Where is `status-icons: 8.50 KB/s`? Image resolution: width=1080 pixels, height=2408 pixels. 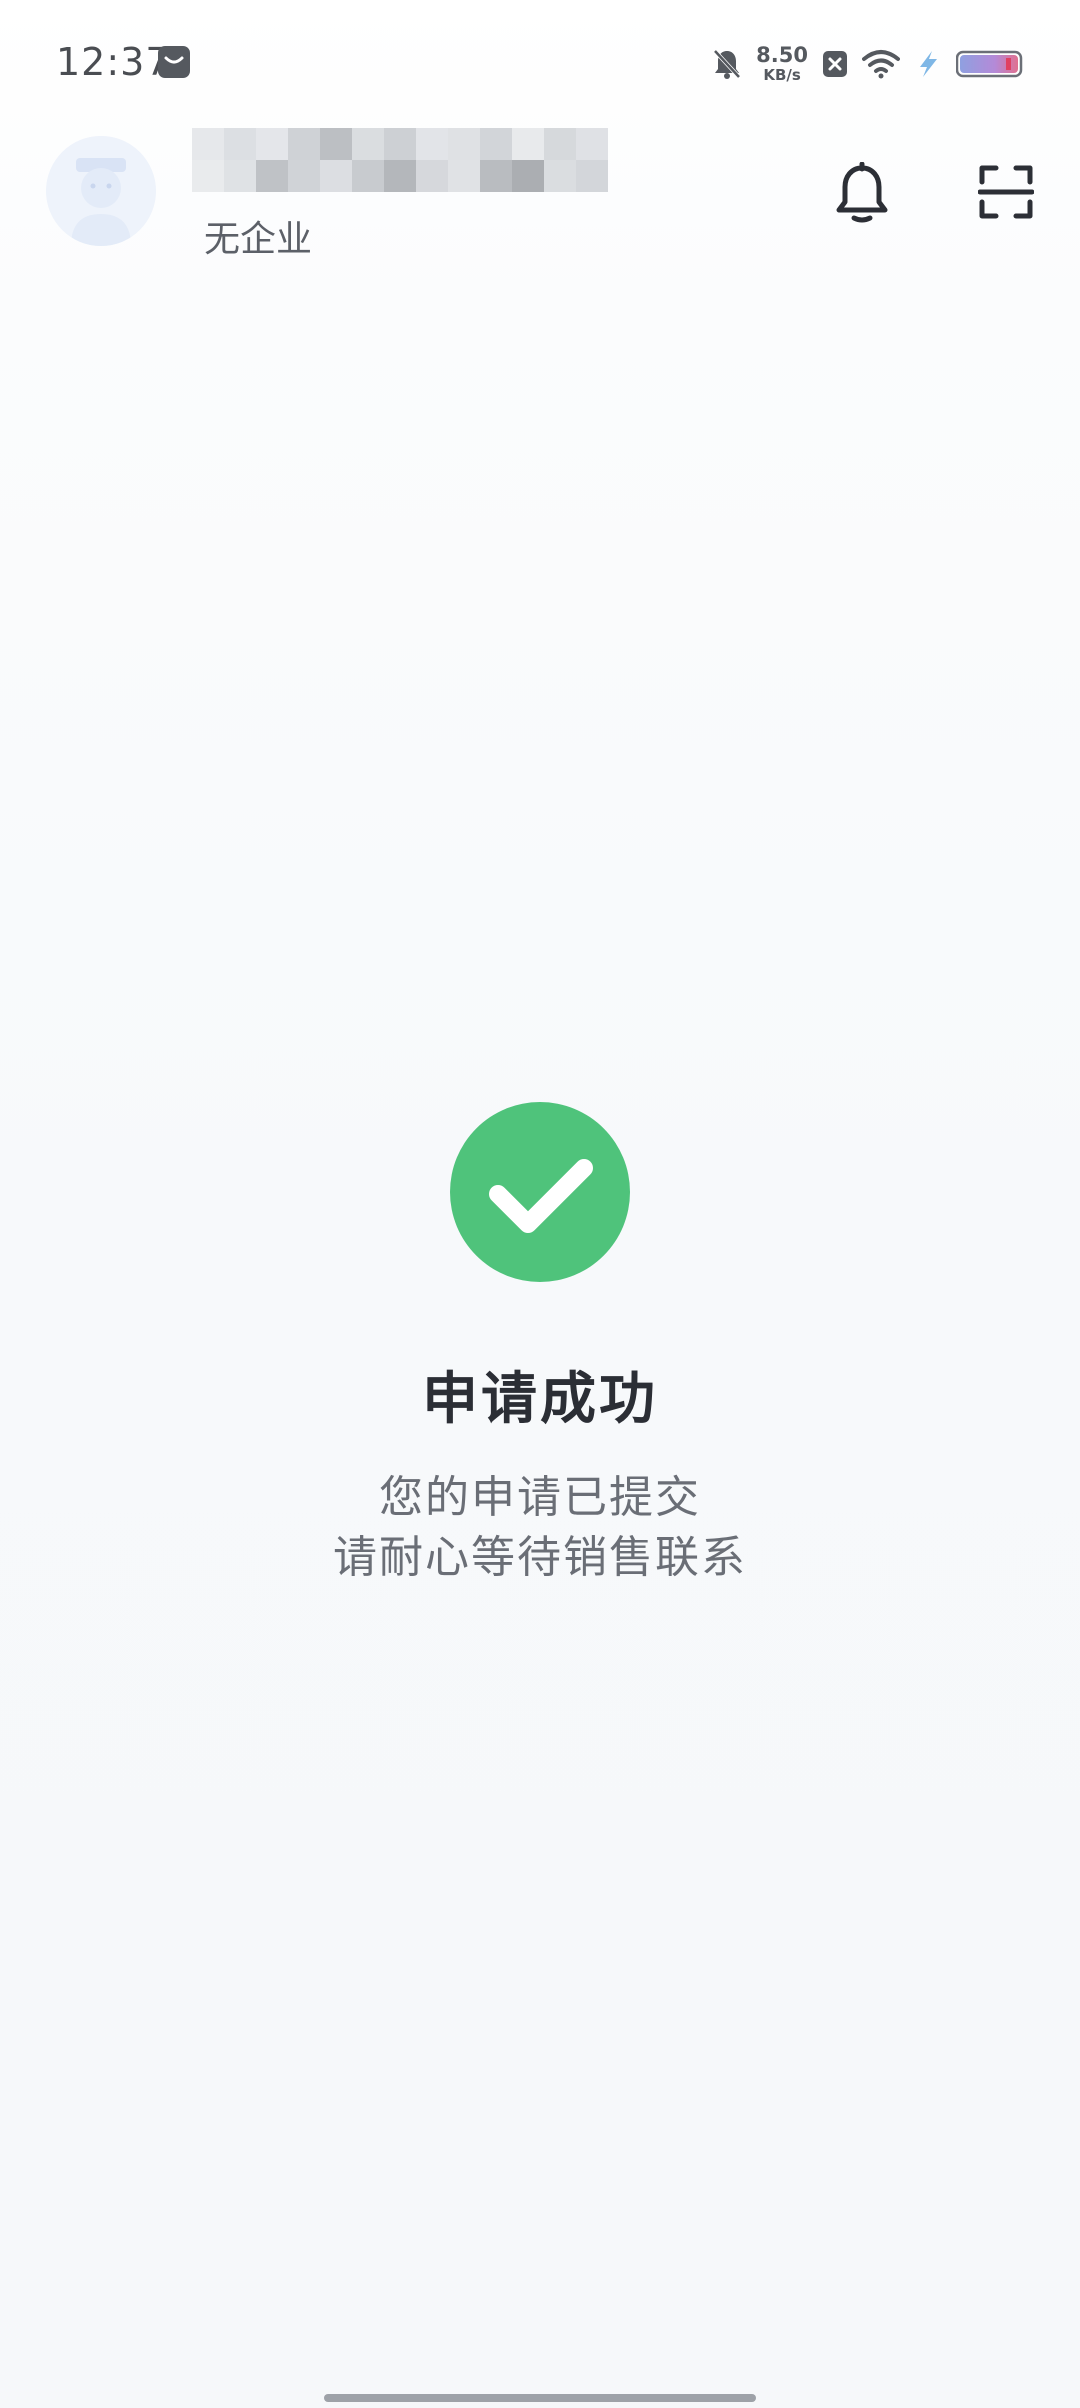 status-icons: 8.50 KB/s is located at coordinates (868, 64).